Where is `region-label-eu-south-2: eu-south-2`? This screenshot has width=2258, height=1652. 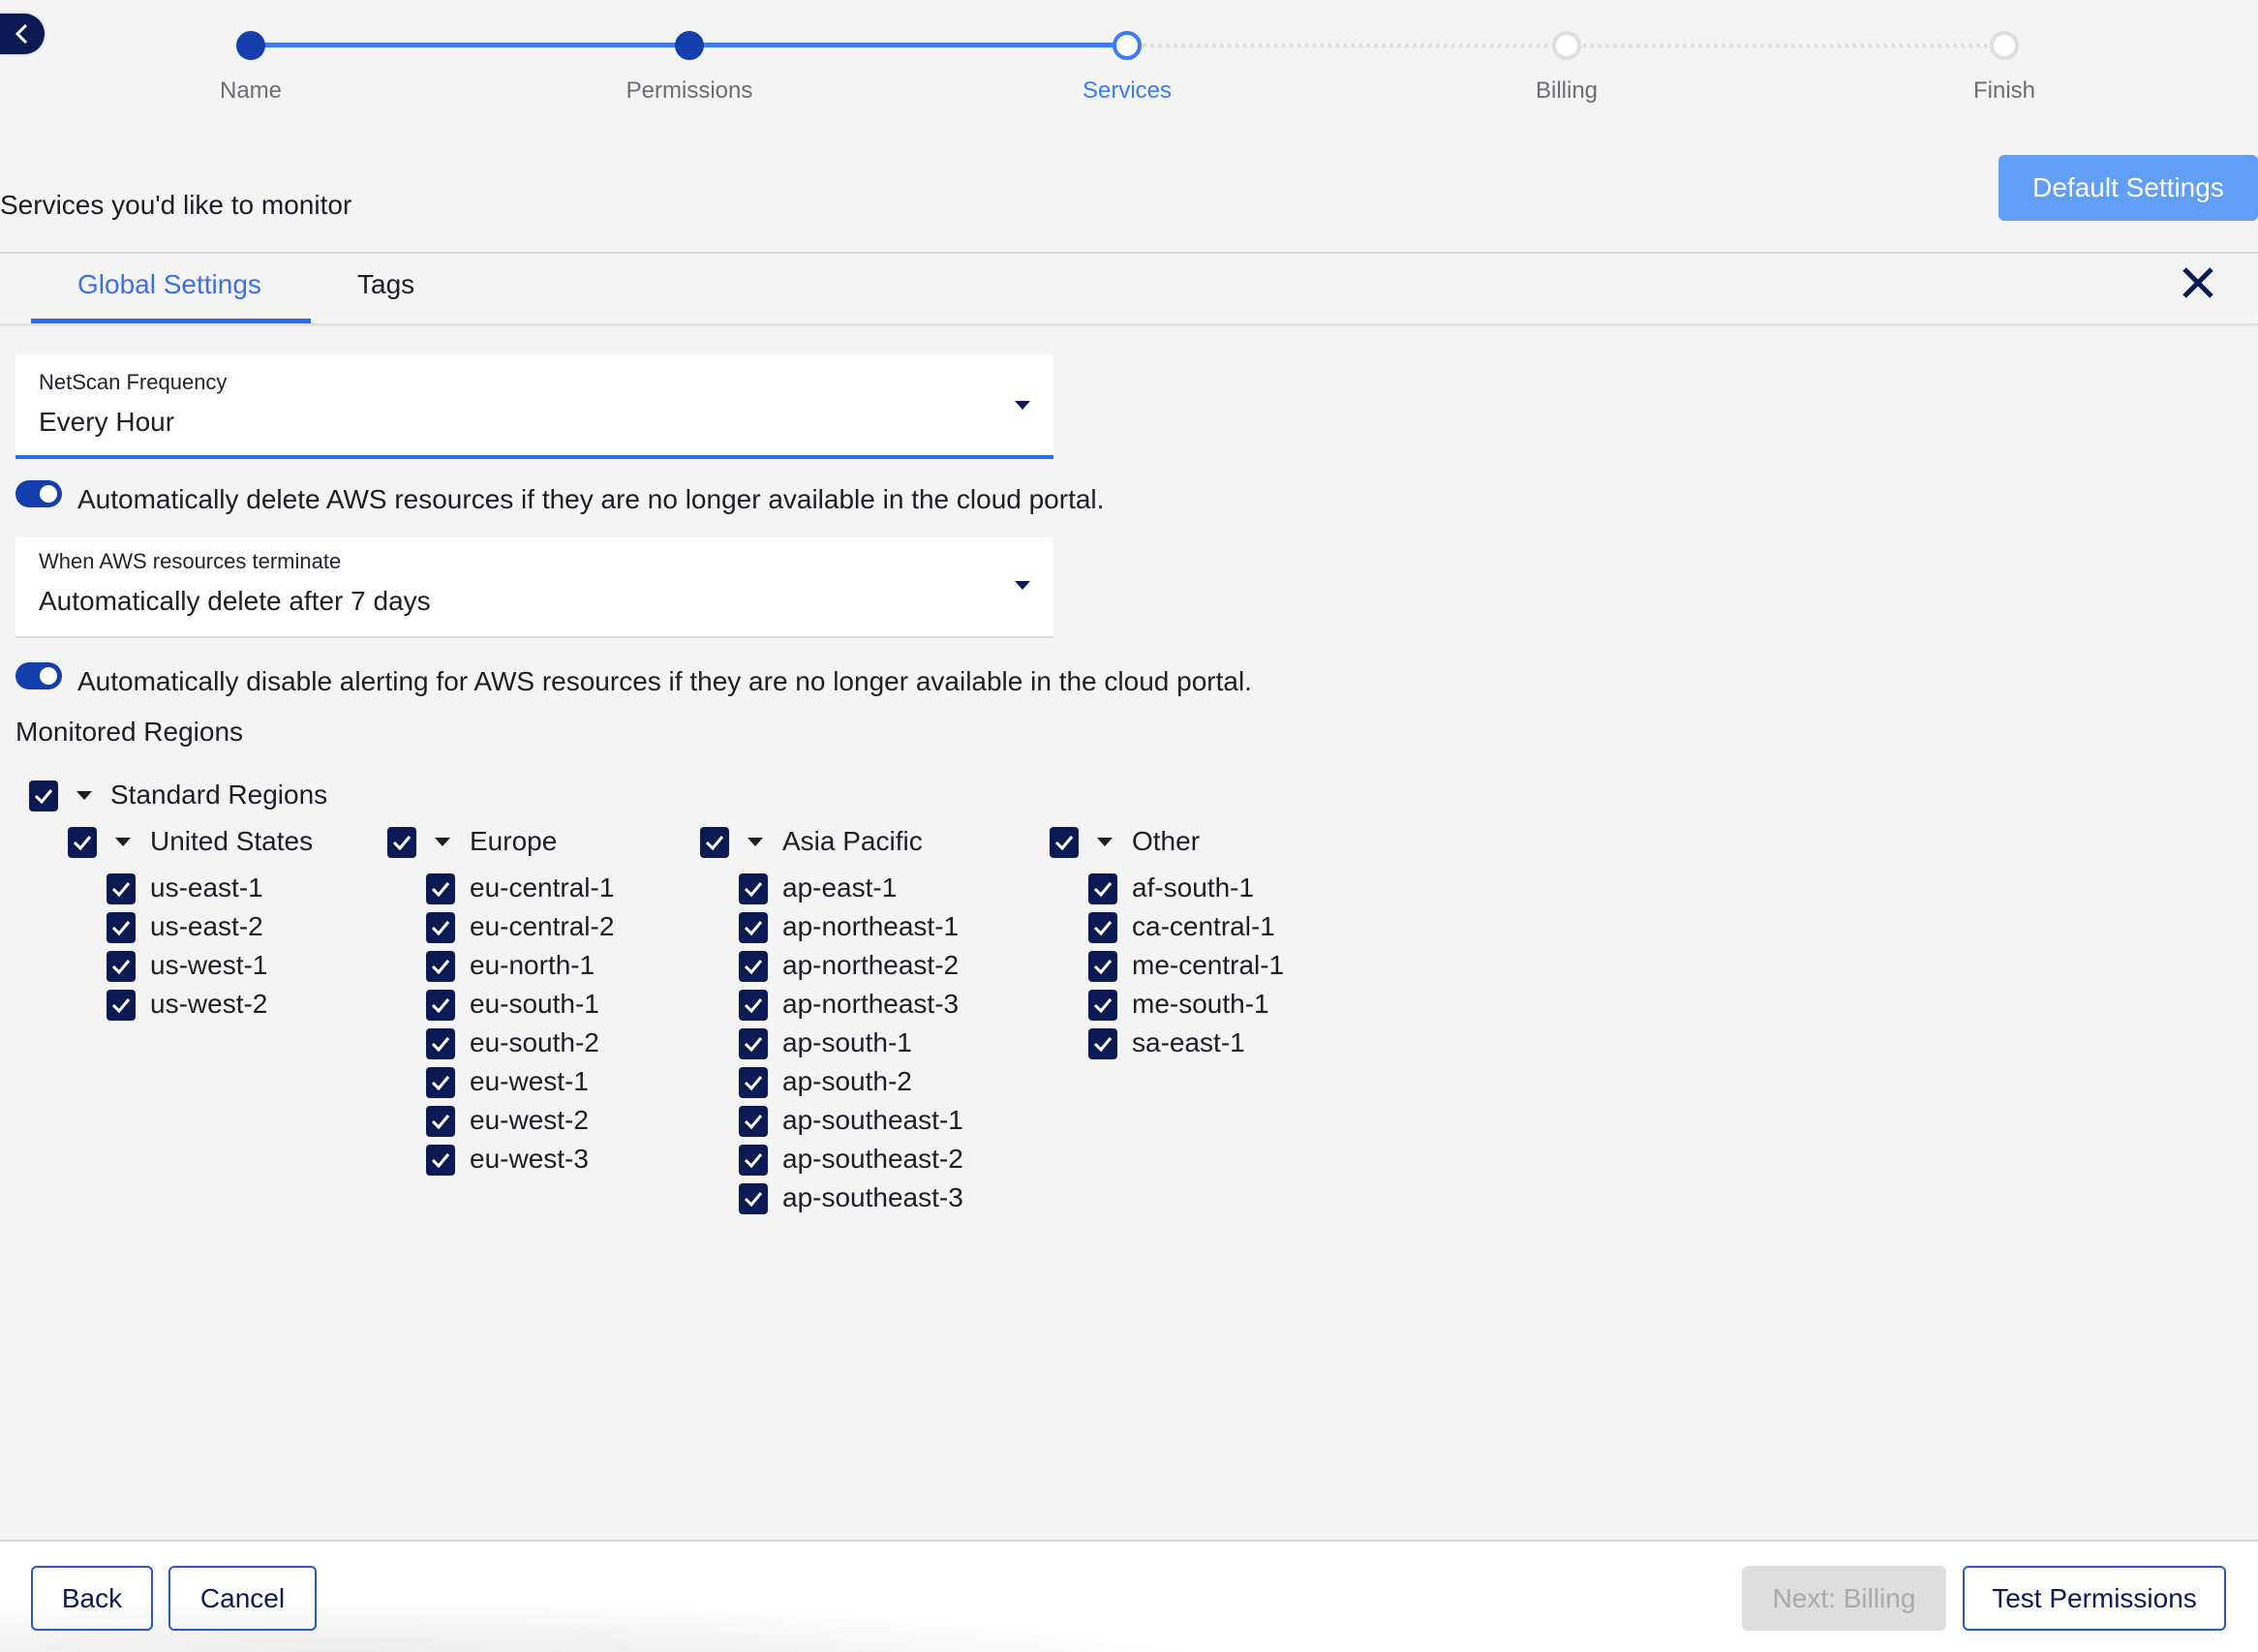
region-label-eu-south-2: eu-south-2 is located at coordinates (534, 1042).